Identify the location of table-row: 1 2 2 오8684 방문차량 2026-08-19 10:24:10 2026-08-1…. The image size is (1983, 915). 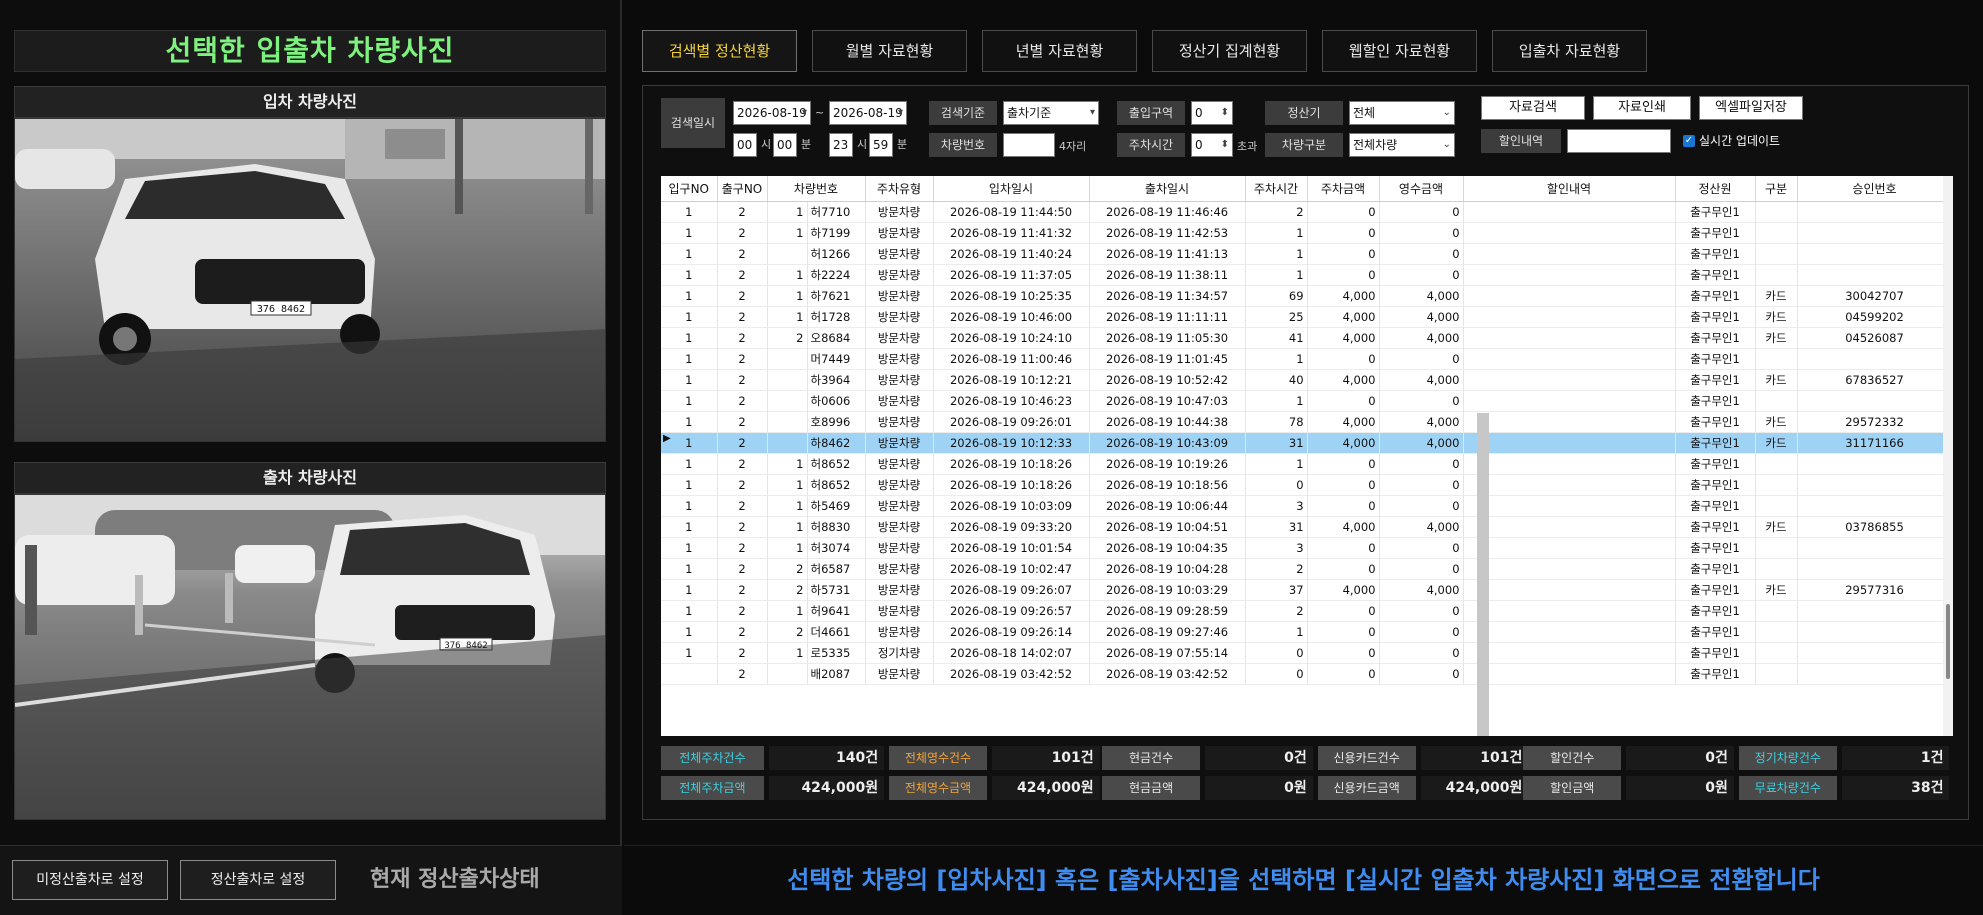
(1306, 338).